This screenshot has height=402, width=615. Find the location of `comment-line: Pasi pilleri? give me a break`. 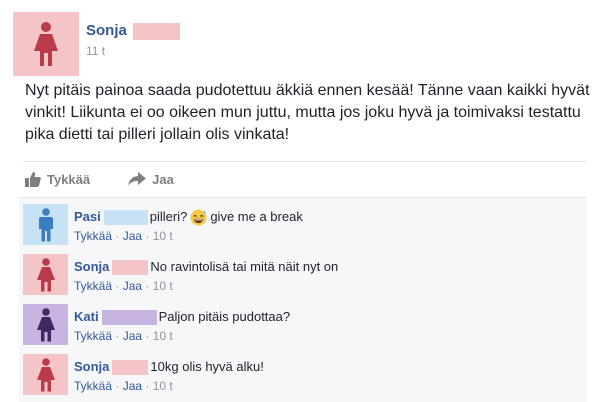

comment-line: Pasi pilleri? give me a break is located at coordinates (188, 217).